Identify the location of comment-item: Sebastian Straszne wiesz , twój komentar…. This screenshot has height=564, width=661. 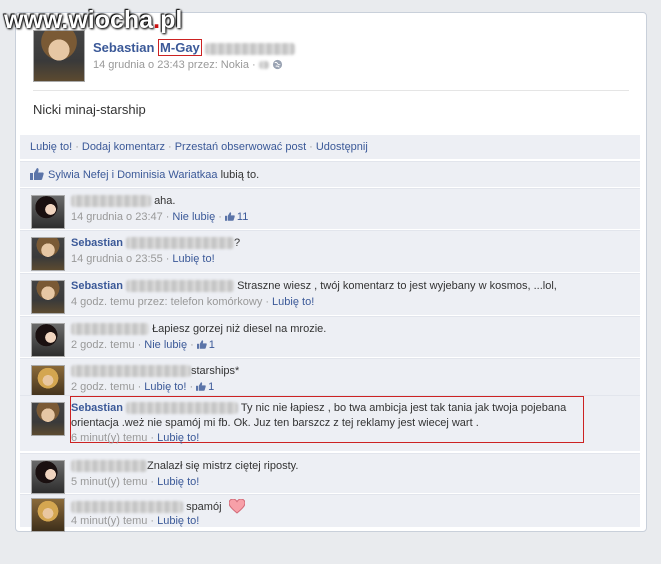
(330, 294).